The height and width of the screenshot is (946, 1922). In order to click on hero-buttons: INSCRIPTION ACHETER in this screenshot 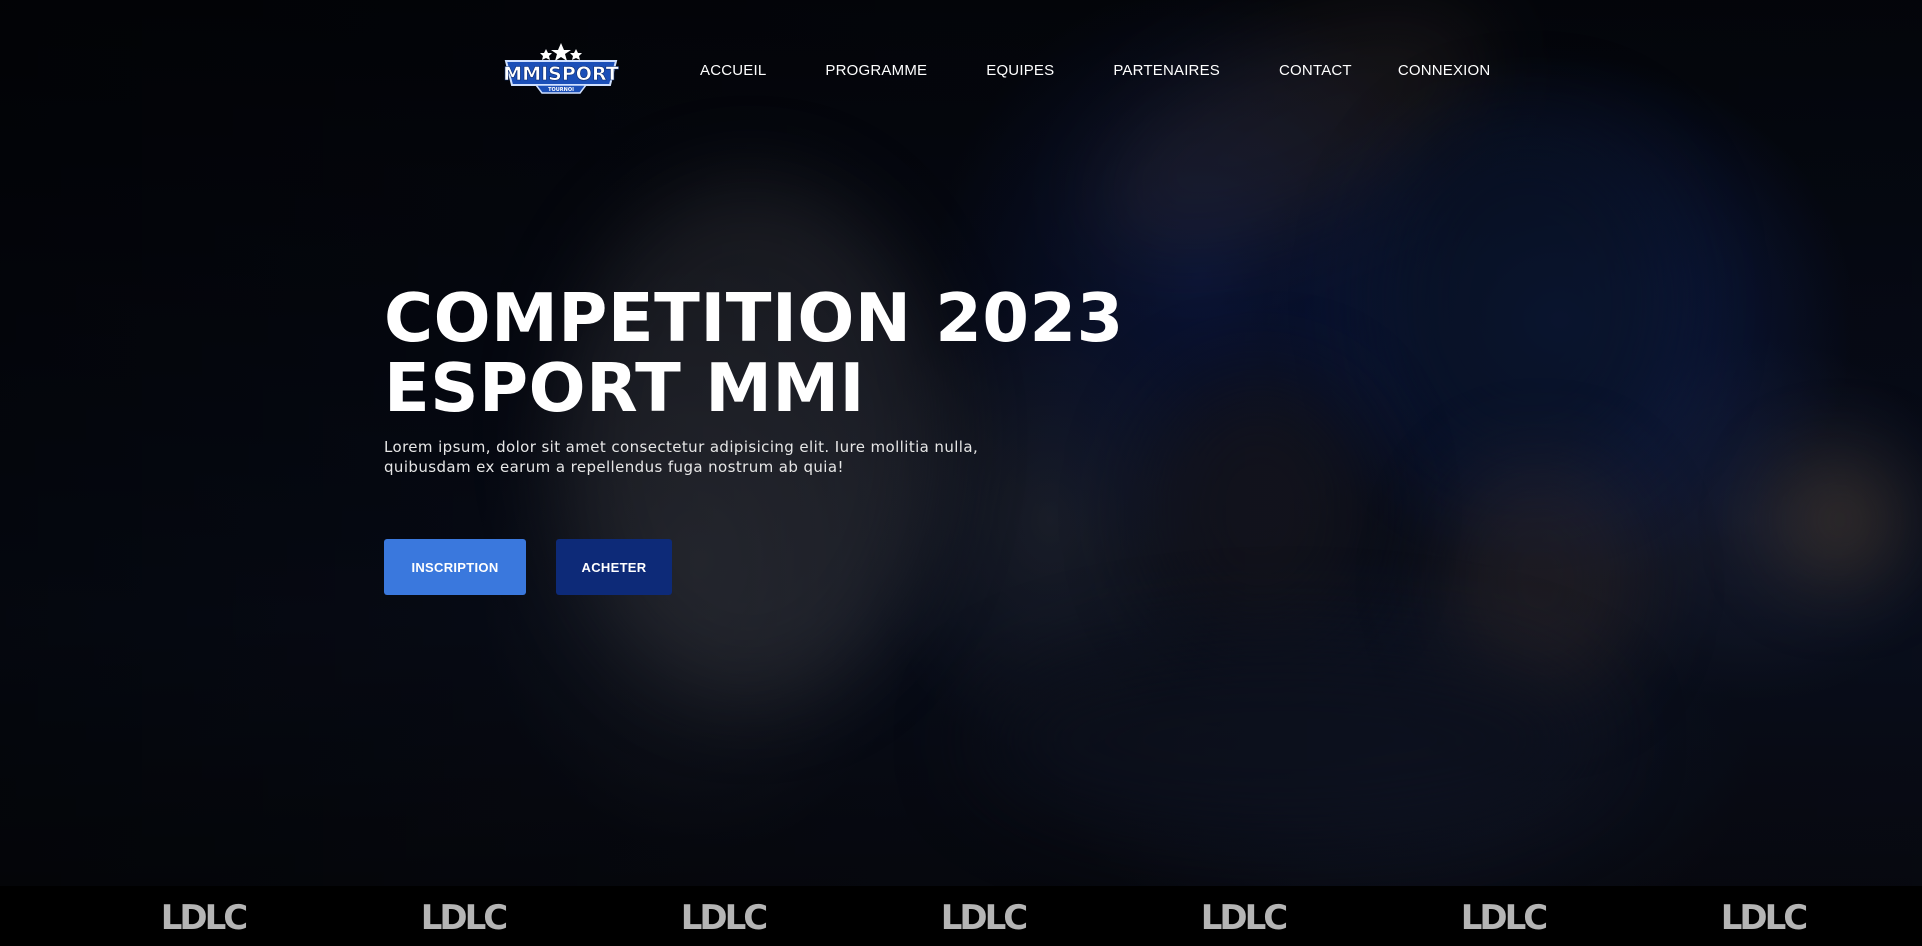, I will do `click(834, 567)`.